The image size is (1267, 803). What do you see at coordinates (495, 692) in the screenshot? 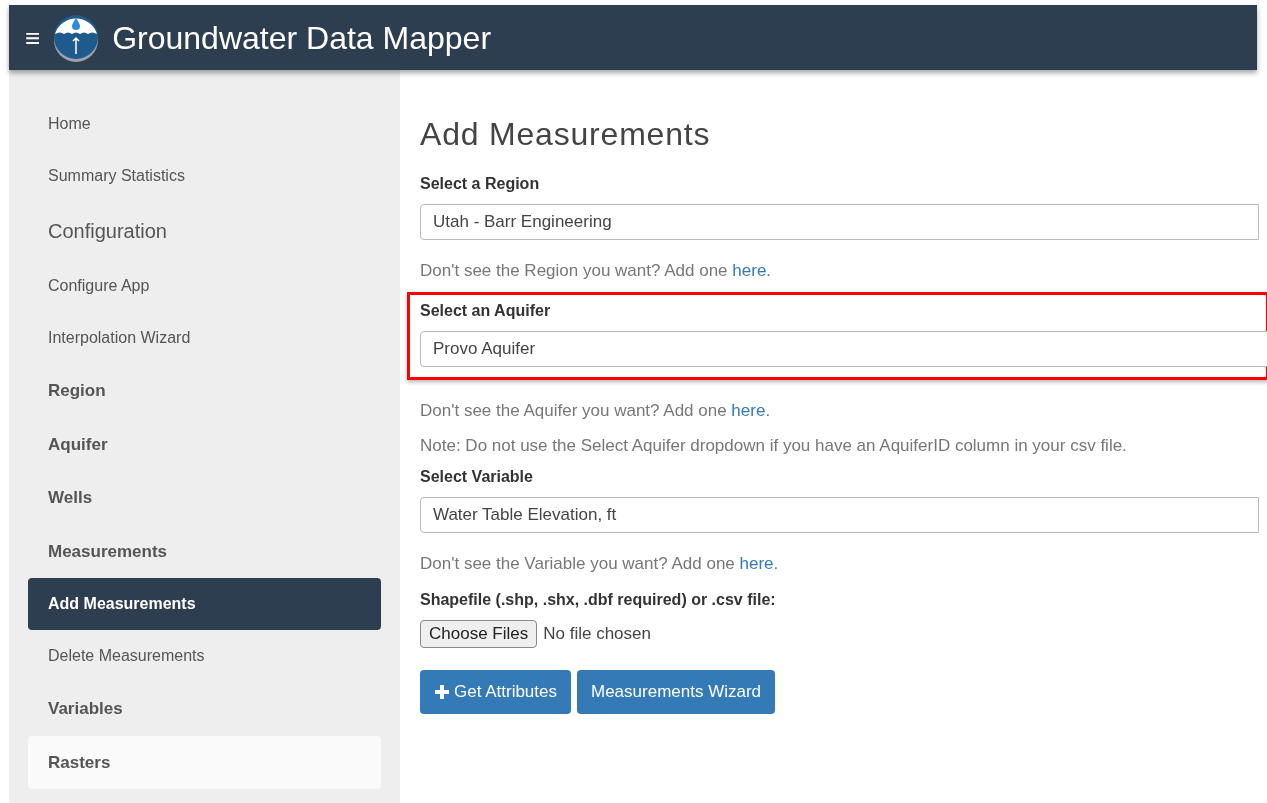
I see `action-button: Get Attributes` at bounding box center [495, 692].